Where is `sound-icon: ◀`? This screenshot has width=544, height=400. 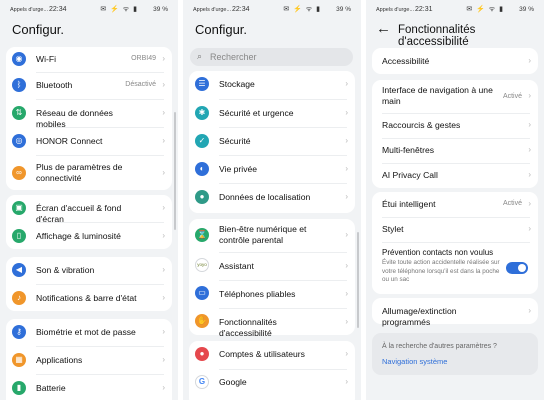 sound-icon: ◀ is located at coordinates (19, 270).